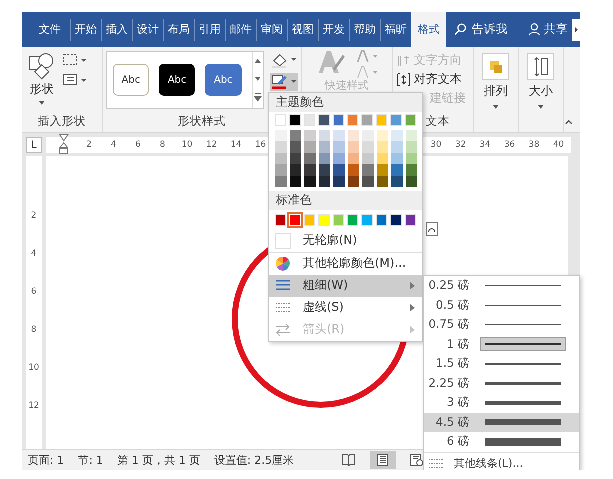 The height and width of the screenshot is (479, 613). What do you see at coordinates (559, 145) in the screenshot?
I see `ruler-number: 40` at bounding box center [559, 145].